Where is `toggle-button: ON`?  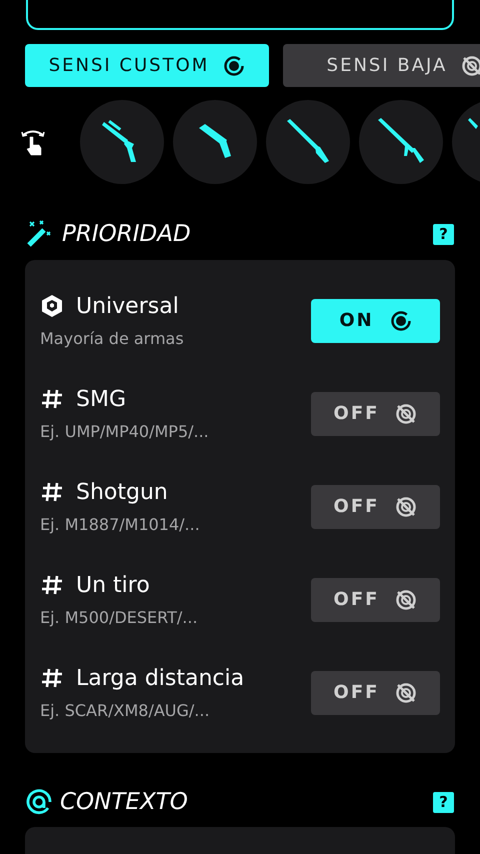 toggle-button: ON is located at coordinates (375, 320).